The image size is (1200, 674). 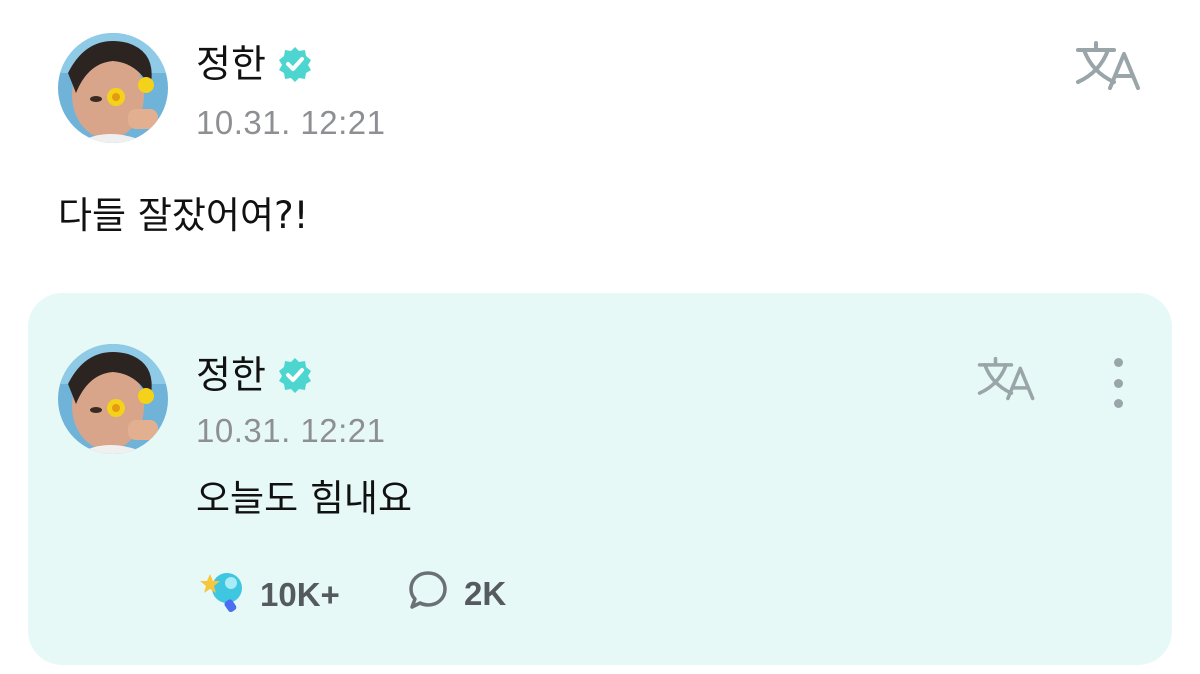 I want to click on comment-author-avatar, so click(x=113, y=399).